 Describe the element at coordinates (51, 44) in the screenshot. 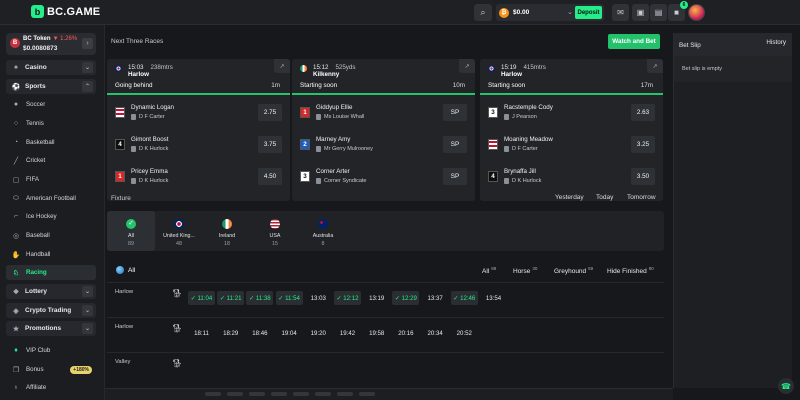

I see `bc-token-card: B BC Token ▼ 1.26% $0.0080873 ›` at that location.